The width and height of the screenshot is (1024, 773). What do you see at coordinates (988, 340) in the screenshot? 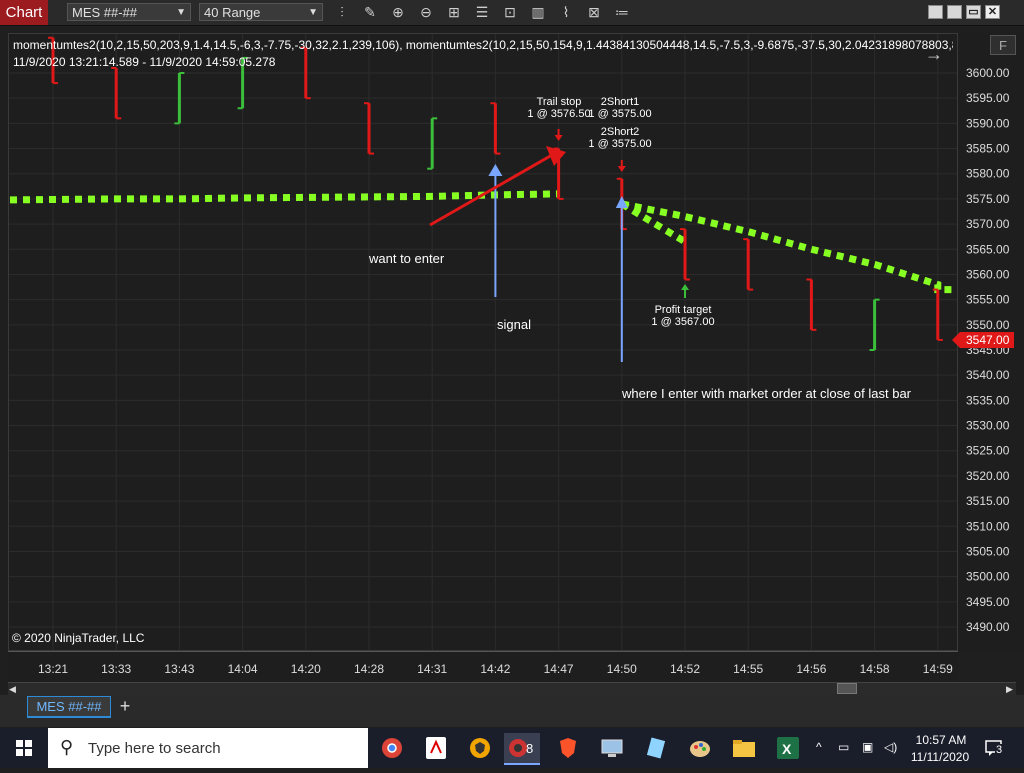
I see `current-price-value: 3547.00` at bounding box center [988, 340].